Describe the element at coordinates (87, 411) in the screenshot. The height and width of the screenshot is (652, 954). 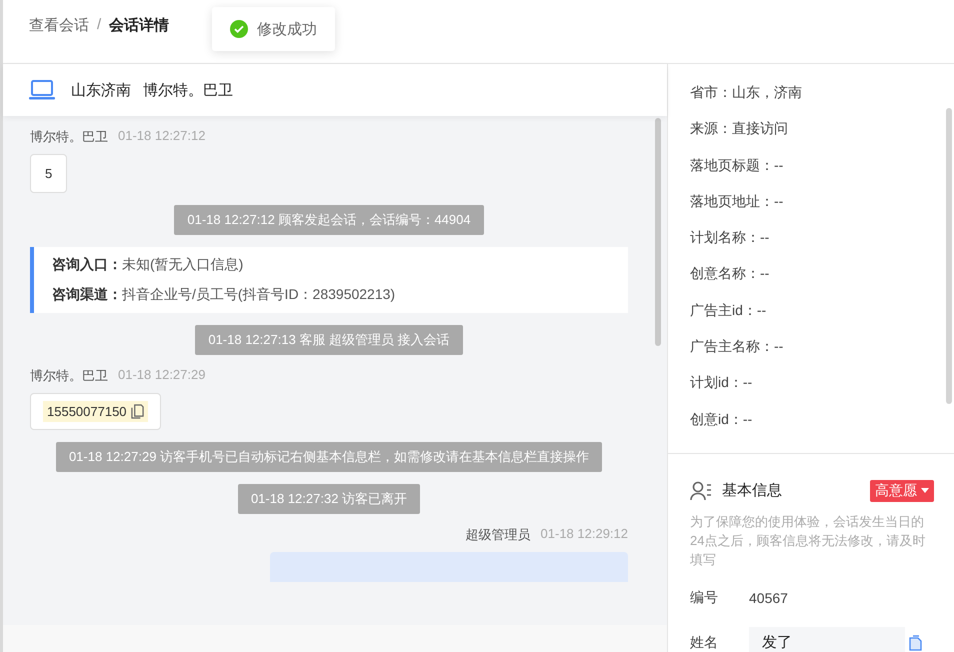
I see `phone-number: 15550077150` at that location.